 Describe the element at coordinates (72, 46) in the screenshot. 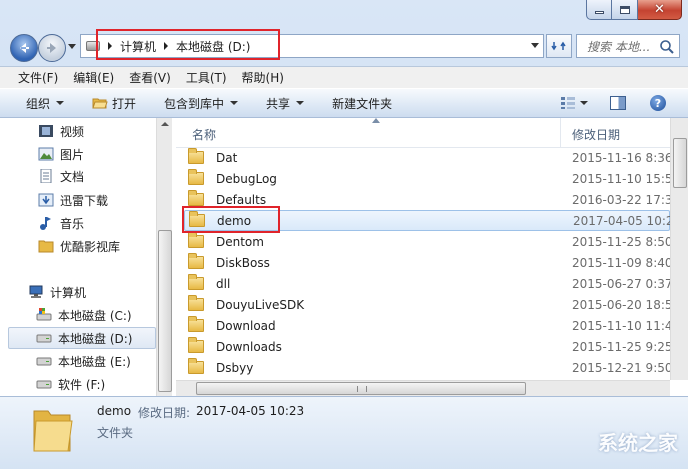

I see `recent-pages-dropdown` at that location.